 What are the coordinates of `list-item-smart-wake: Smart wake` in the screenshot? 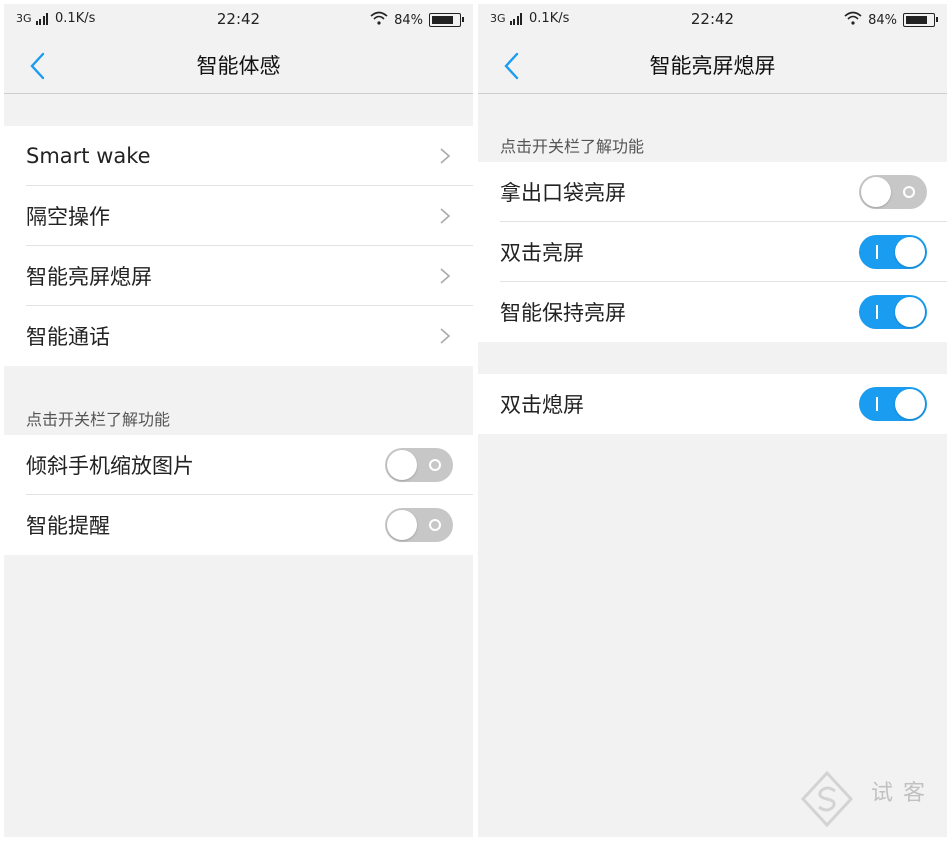 It's located at (238, 156).